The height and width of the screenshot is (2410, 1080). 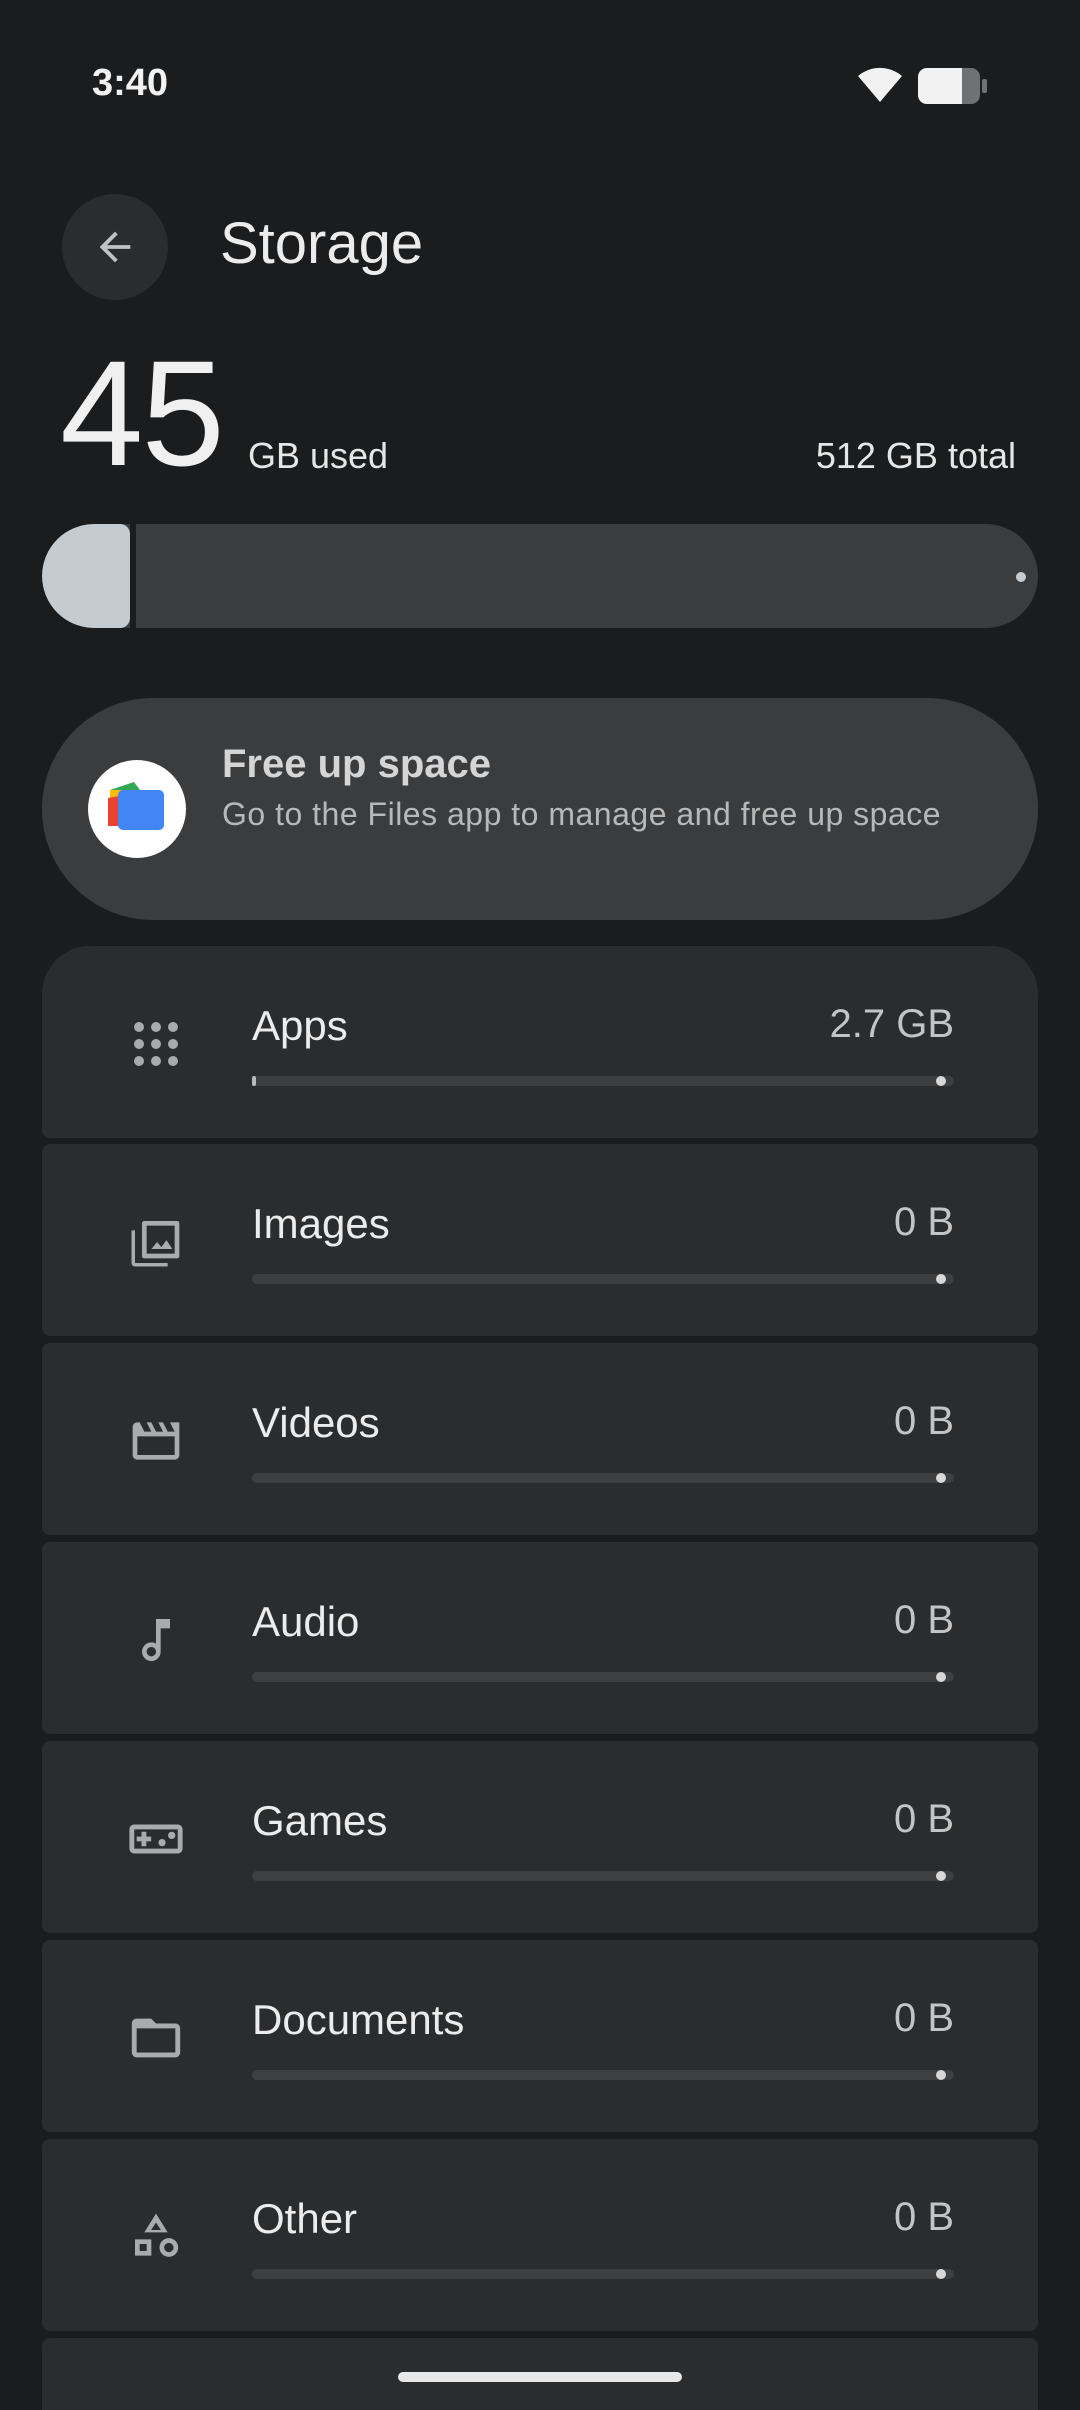 I want to click on home-indicator, so click(x=540, y=2377).